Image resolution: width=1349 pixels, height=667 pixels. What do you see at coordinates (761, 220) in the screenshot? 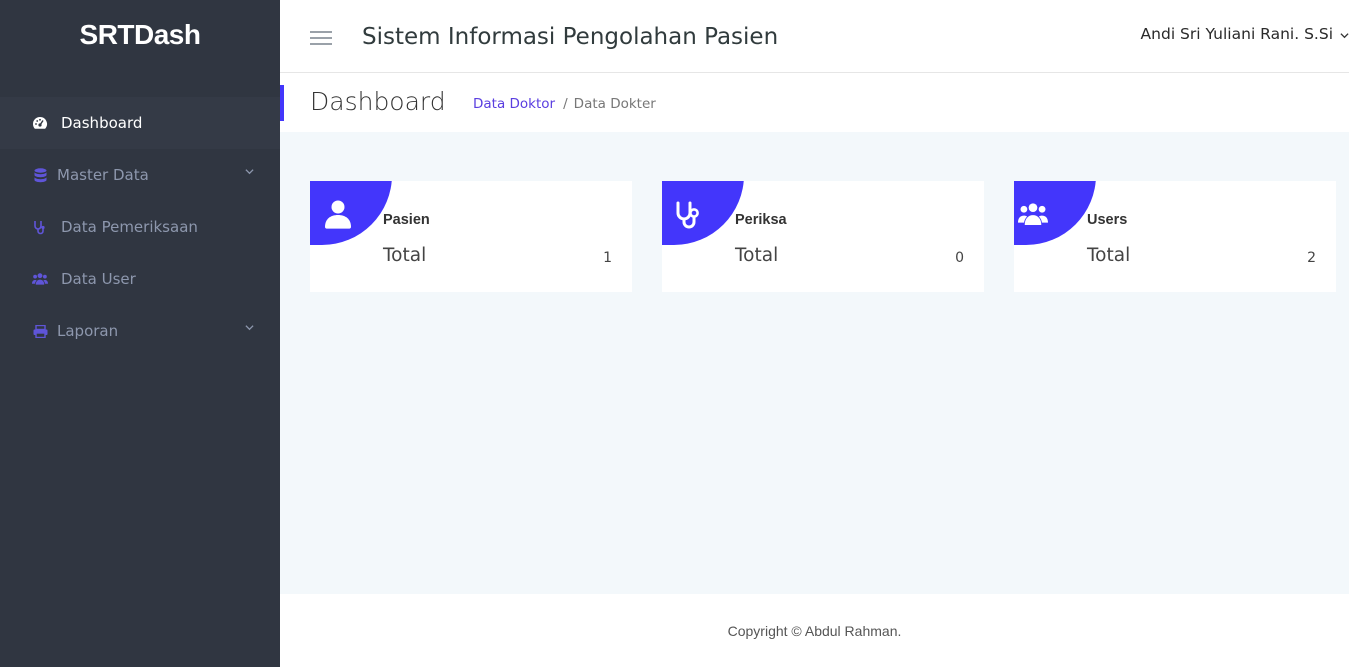
I see `card-title: Periksa` at bounding box center [761, 220].